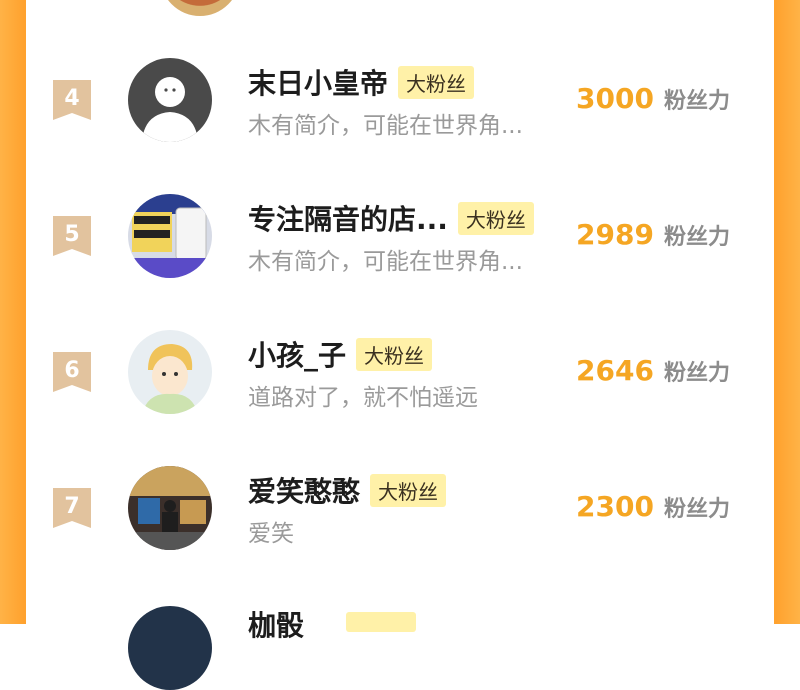 Image resolution: width=800 pixels, height=690 pixels. Describe the element at coordinates (400, 100) in the screenshot. I see `list-item: 4 末日小皇帝 大粉丝 木有简介，可能在世界角... 3000 粉丝力` at that location.